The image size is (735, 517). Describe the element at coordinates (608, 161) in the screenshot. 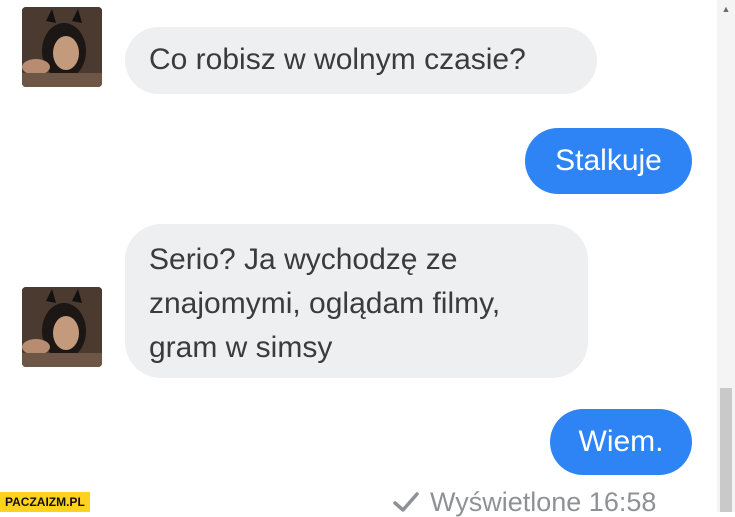

I see `message-bubble-outgoing: Stalkuje` at that location.